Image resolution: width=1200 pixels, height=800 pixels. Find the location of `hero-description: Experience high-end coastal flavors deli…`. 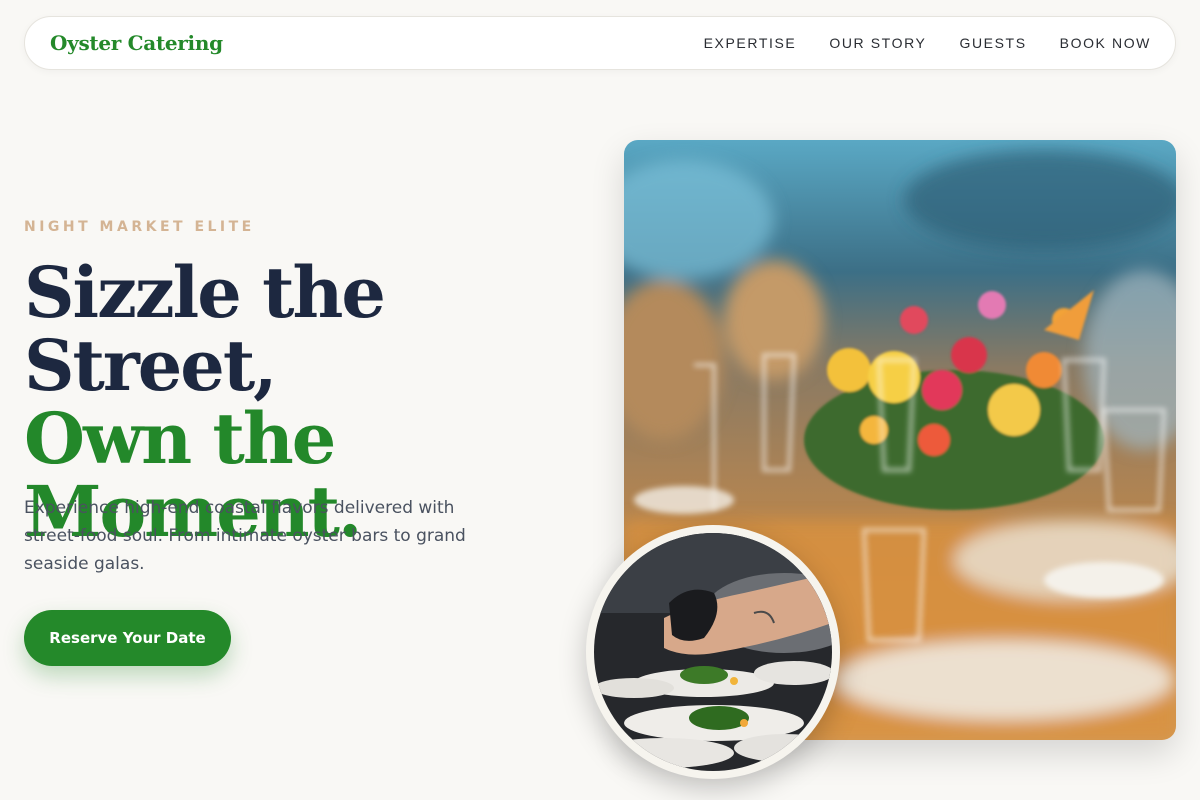

hero-description: Experience high-end coastal flavors deli… is located at coordinates (245, 536).